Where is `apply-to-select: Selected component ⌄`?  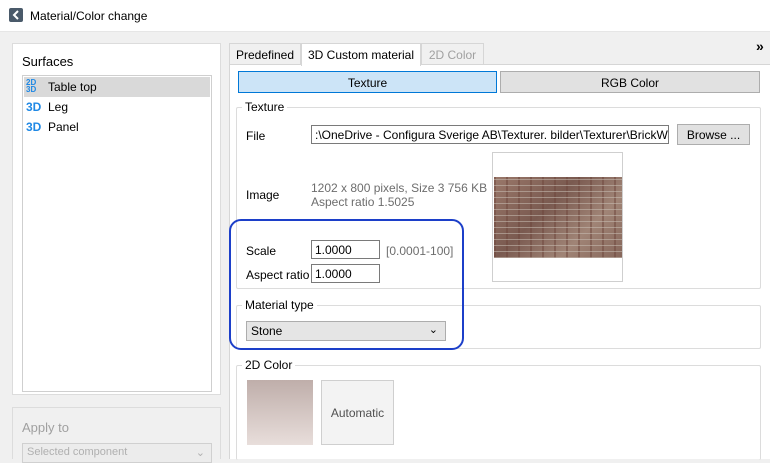 apply-to-select: Selected component ⌄ is located at coordinates (117, 453).